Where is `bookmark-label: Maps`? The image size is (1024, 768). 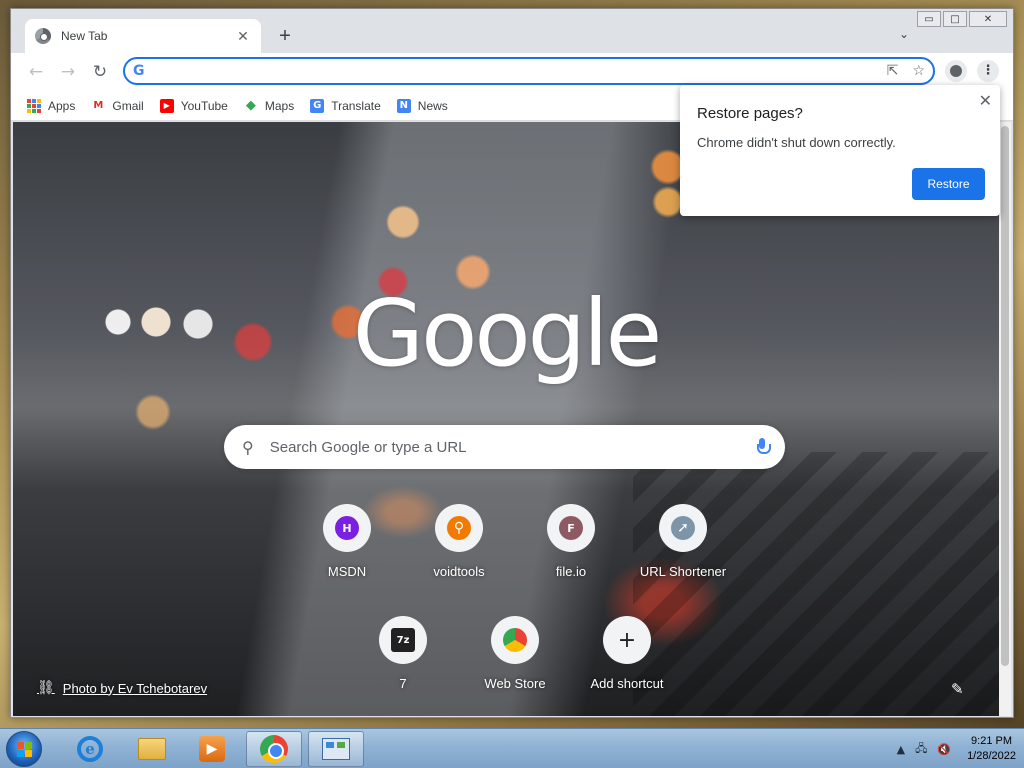 bookmark-label: Maps is located at coordinates (279, 105).